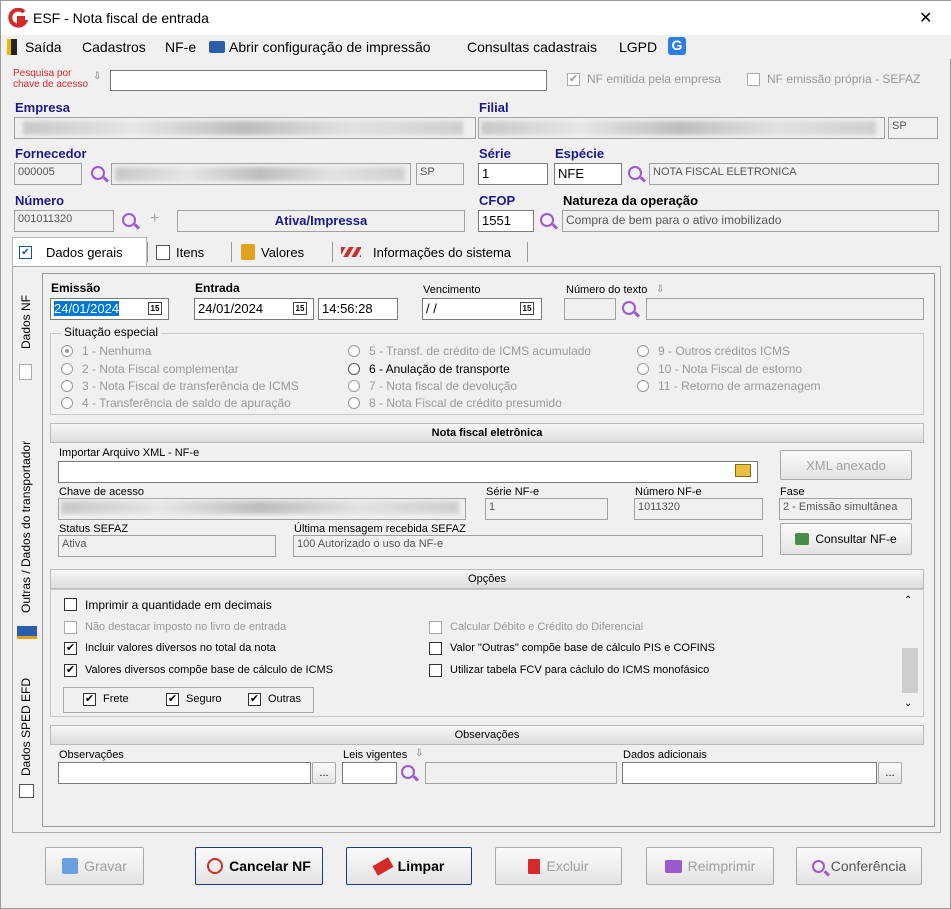 The width and height of the screenshot is (951, 909). I want to click on msg-sefaz-label: Última mensagem recebida SEFAZ, so click(380, 529).